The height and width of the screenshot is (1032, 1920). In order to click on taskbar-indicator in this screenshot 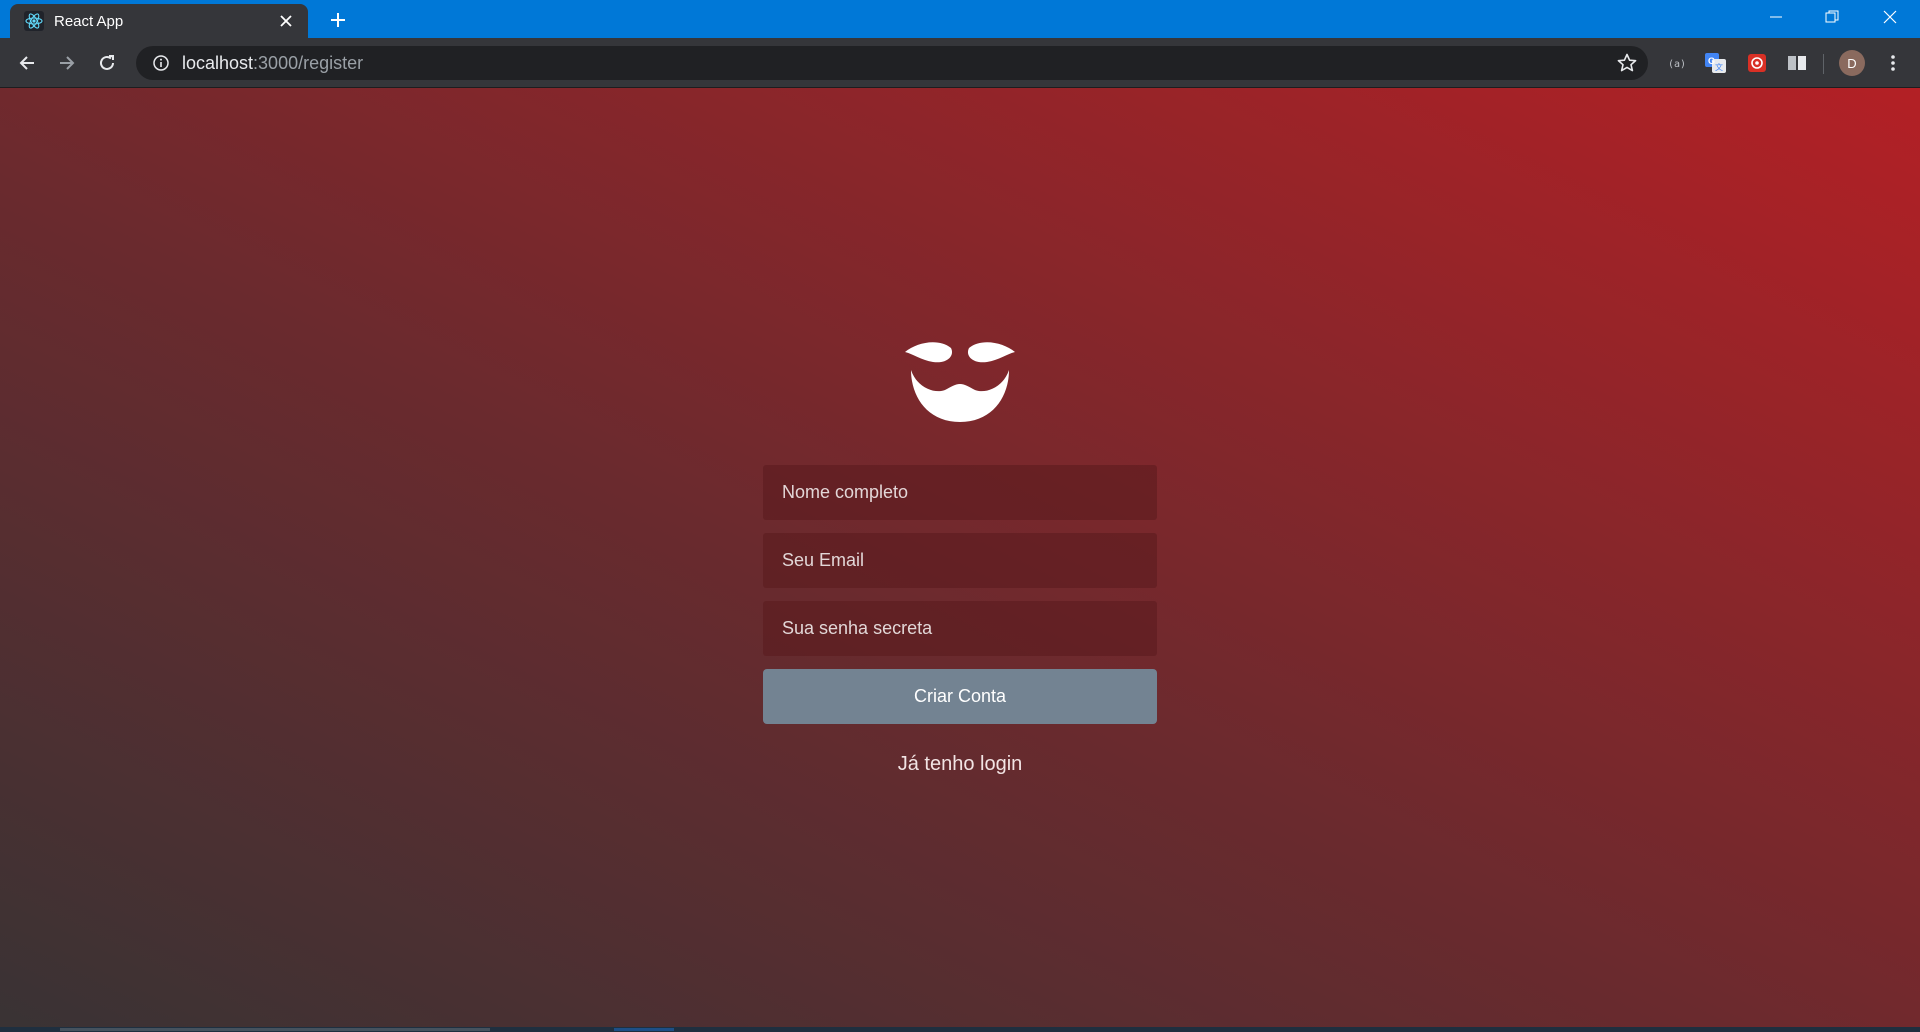, I will do `click(275, 1029)`.